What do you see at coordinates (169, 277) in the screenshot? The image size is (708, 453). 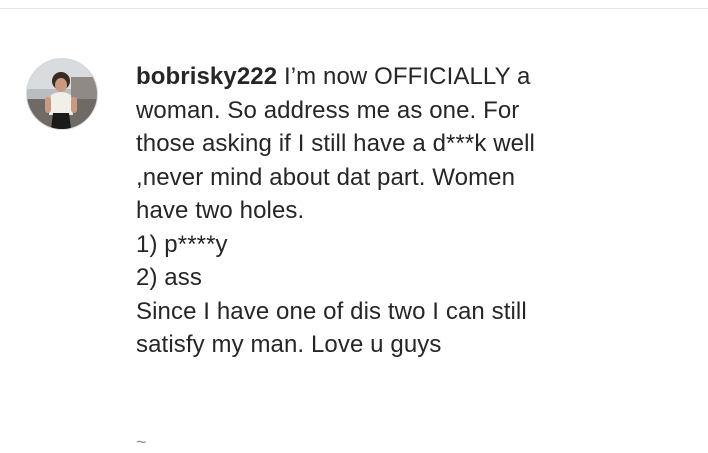 I see `comment-line: 2) ass` at bounding box center [169, 277].